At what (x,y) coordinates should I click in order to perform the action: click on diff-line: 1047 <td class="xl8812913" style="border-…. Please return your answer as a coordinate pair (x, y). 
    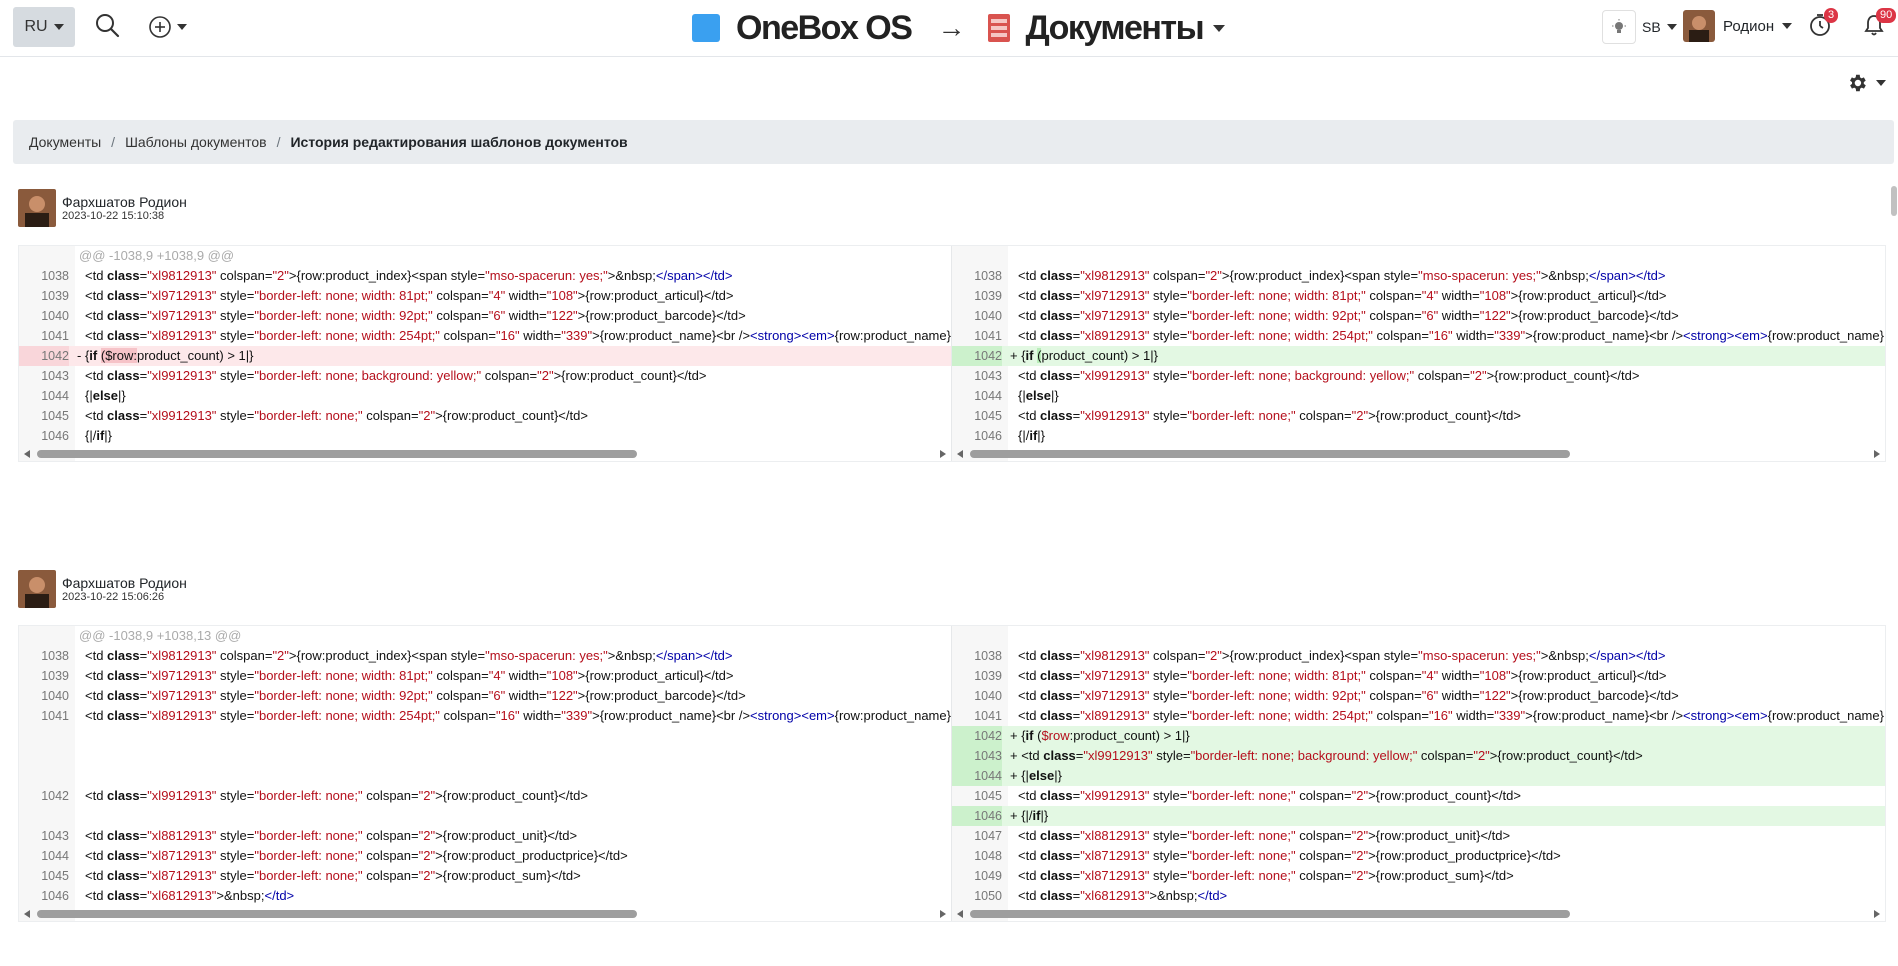
    Looking at the image, I should click on (1418, 836).